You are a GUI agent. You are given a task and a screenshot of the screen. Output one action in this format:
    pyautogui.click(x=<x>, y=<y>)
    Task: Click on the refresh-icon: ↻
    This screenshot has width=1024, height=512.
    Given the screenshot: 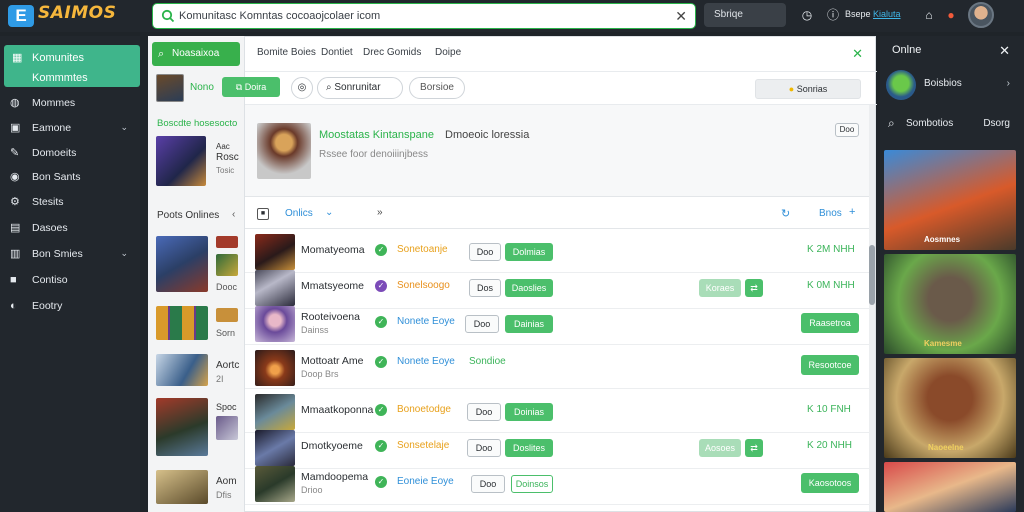 What is the action you would take?
    pyautogui.click(x=785, y=213)
    